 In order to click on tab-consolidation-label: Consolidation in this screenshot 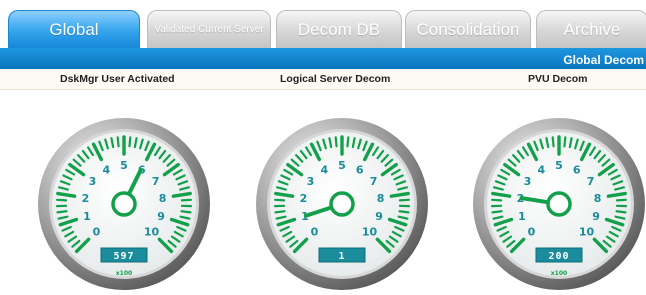, I will do `click(468, 29)`.